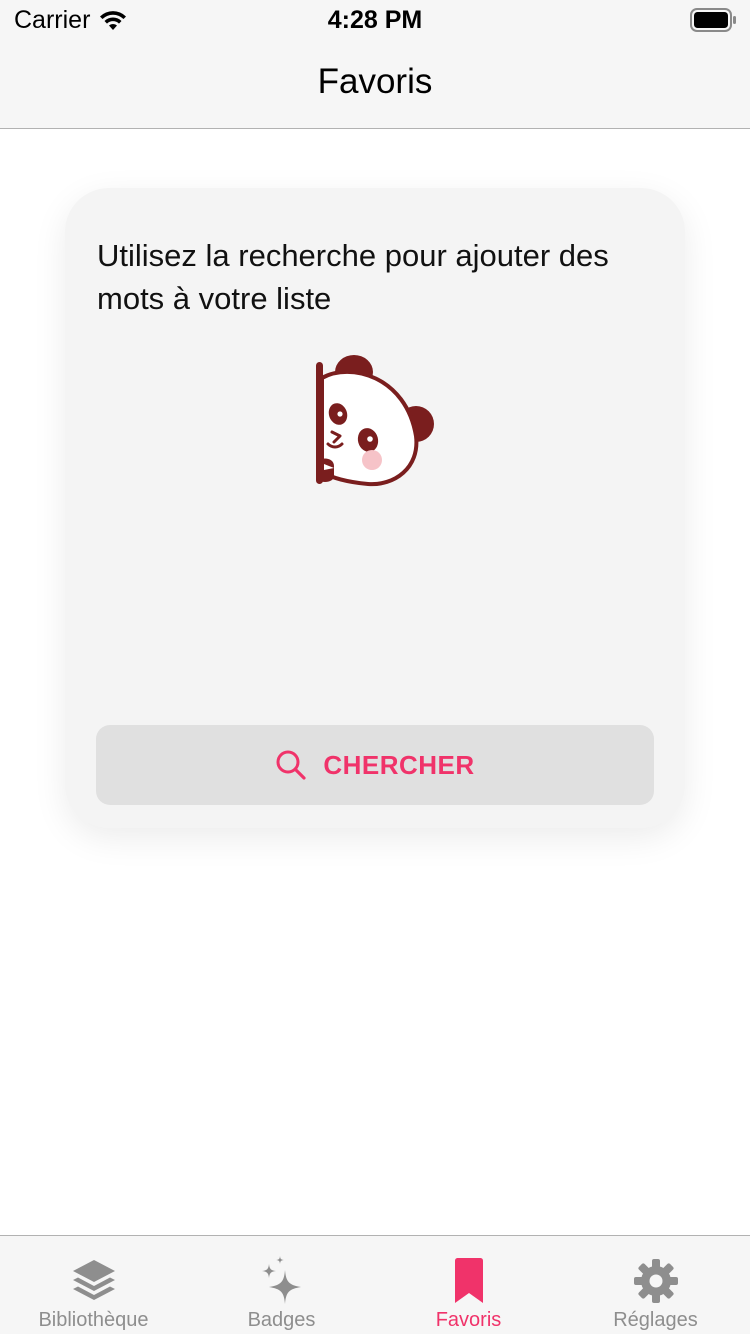 This screenshot has height=1334, width=750. I want to click on search-icon, so click(291, 765).